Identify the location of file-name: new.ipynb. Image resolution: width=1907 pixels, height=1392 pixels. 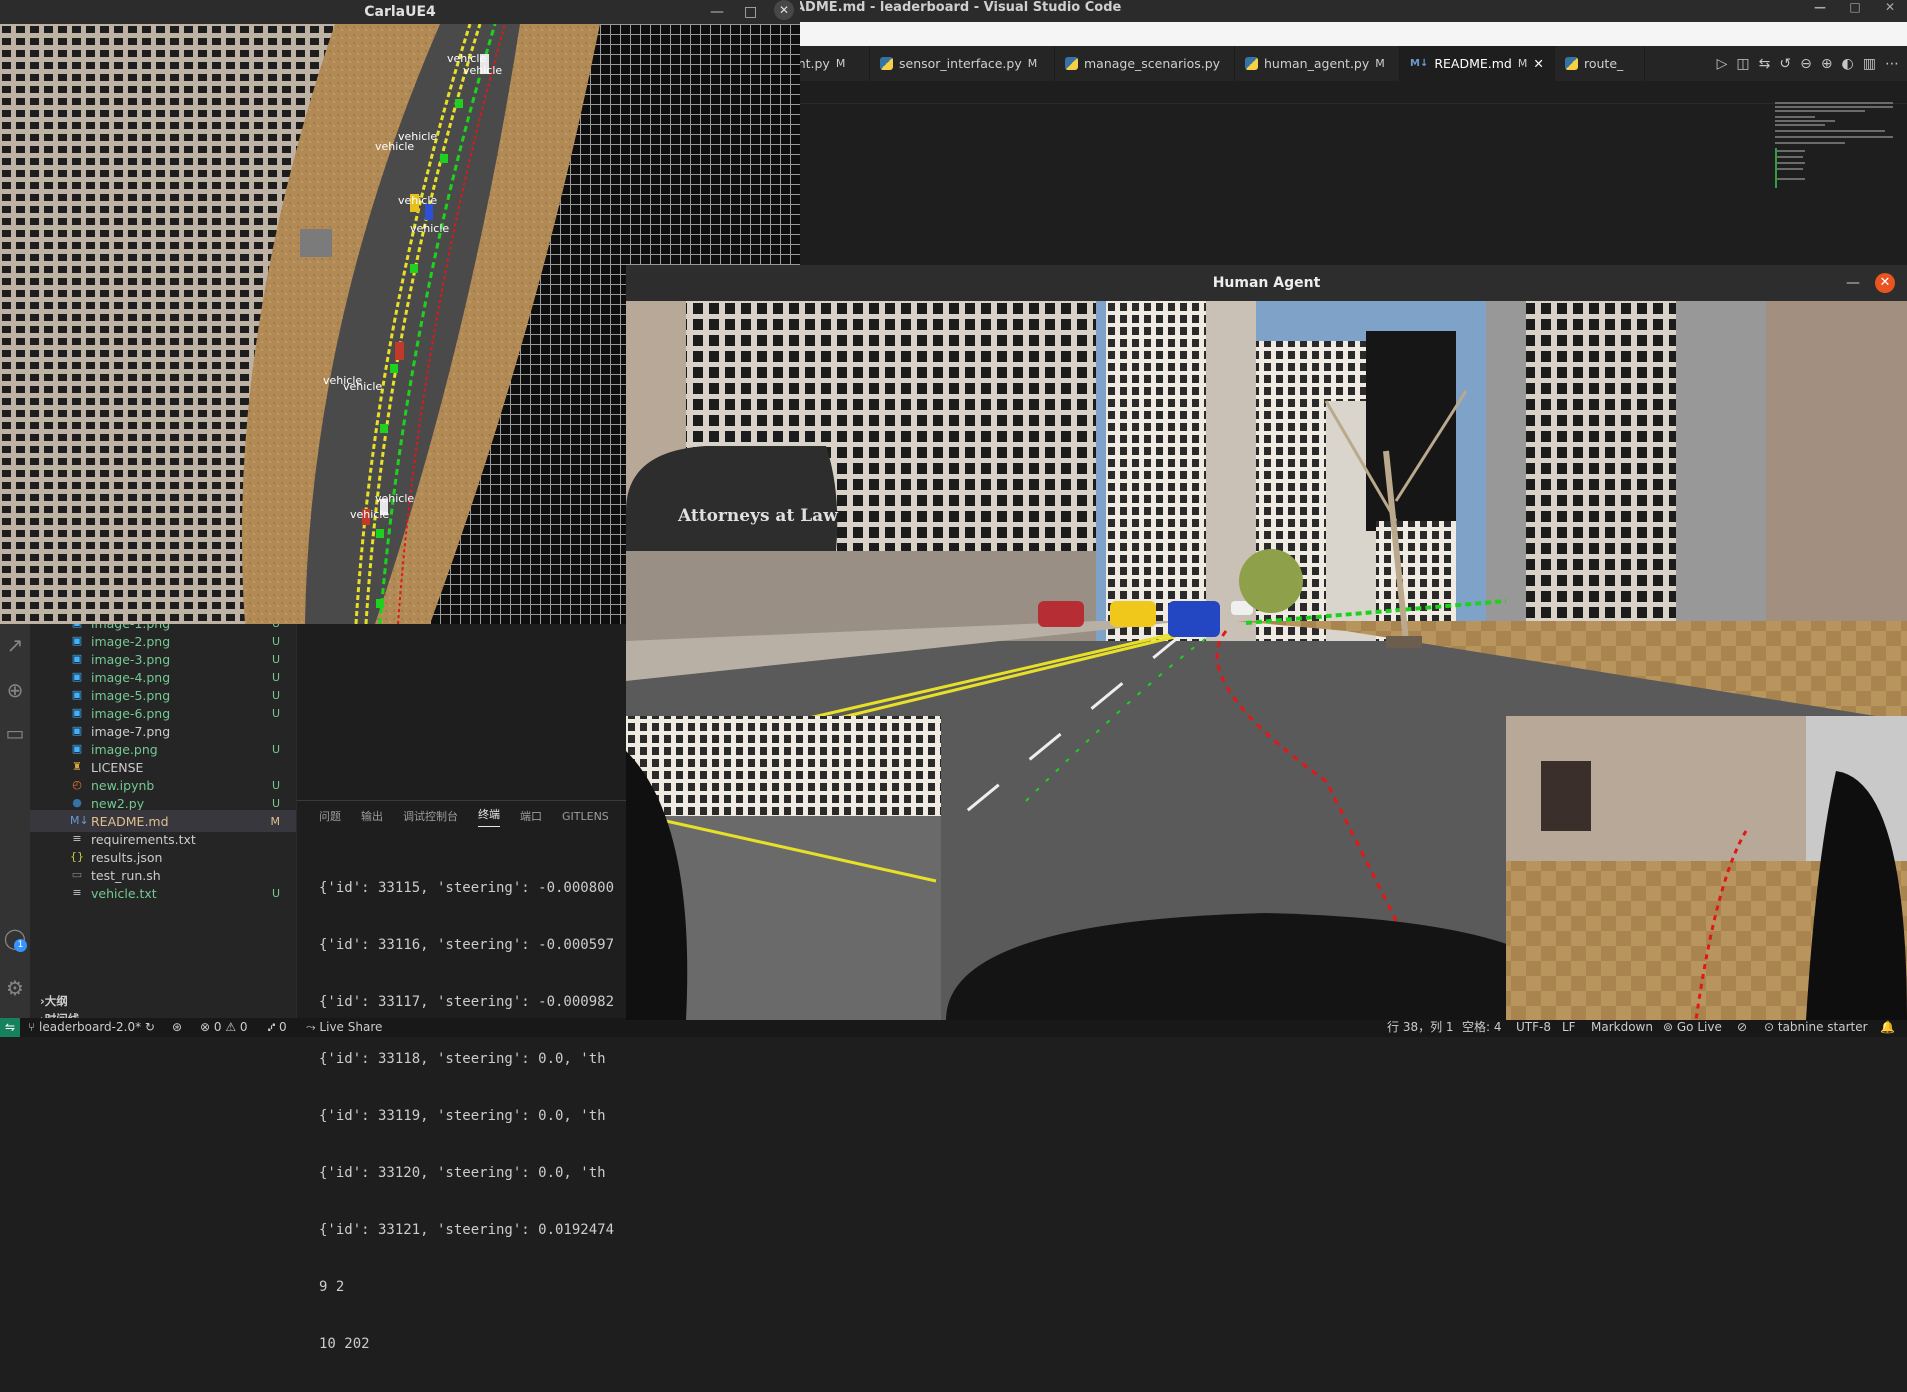
(123, 785).